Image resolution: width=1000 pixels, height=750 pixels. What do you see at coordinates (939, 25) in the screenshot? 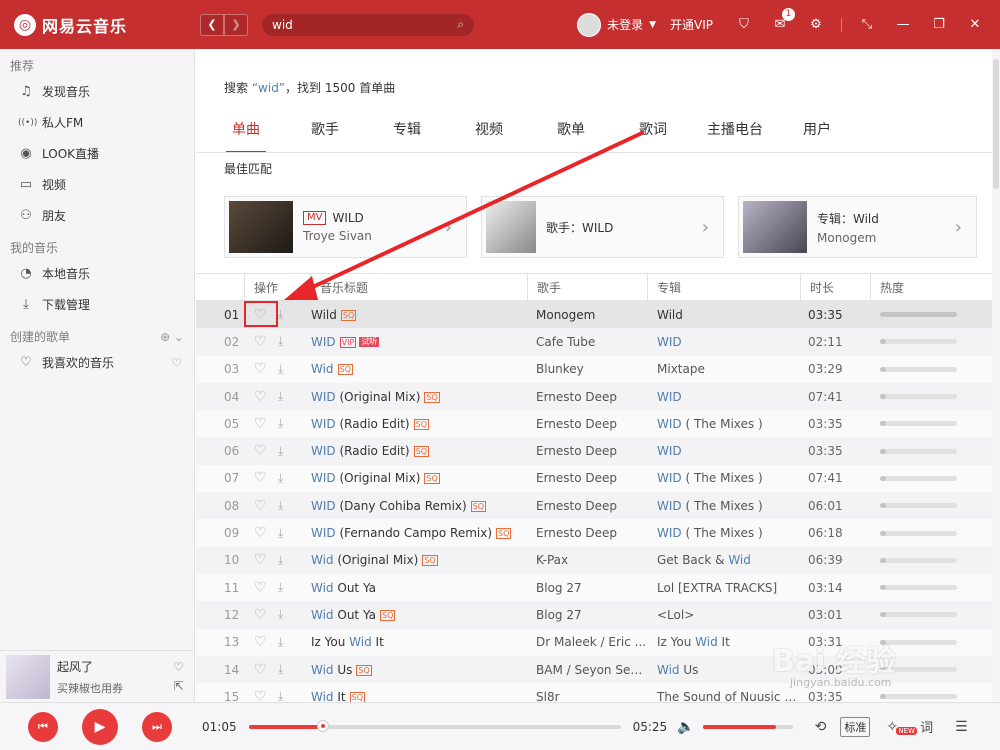
I see `maximize-button: ❐` at bounding box center [939, 25].